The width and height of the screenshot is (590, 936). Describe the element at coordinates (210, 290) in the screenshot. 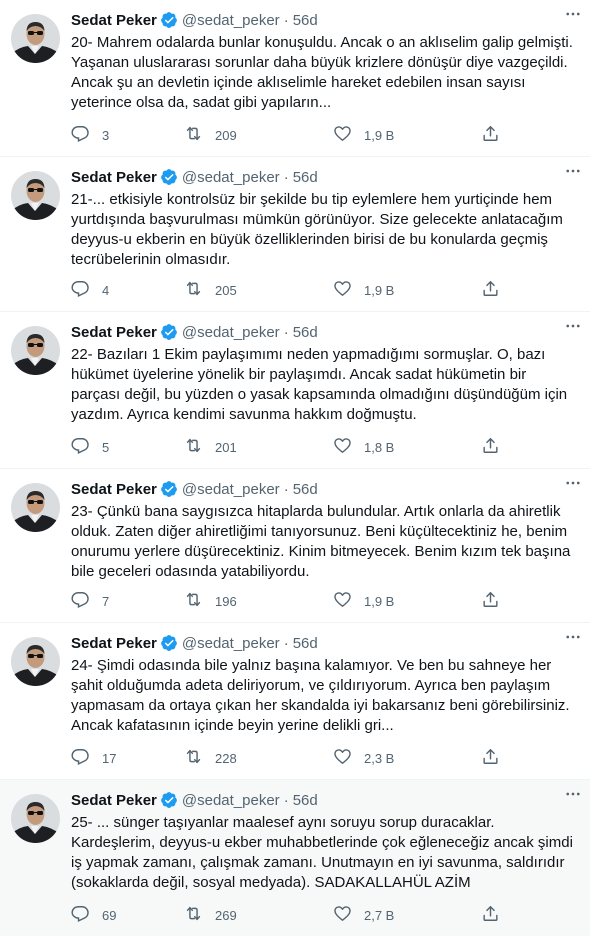

I see `retweet-button: 205` at that location.